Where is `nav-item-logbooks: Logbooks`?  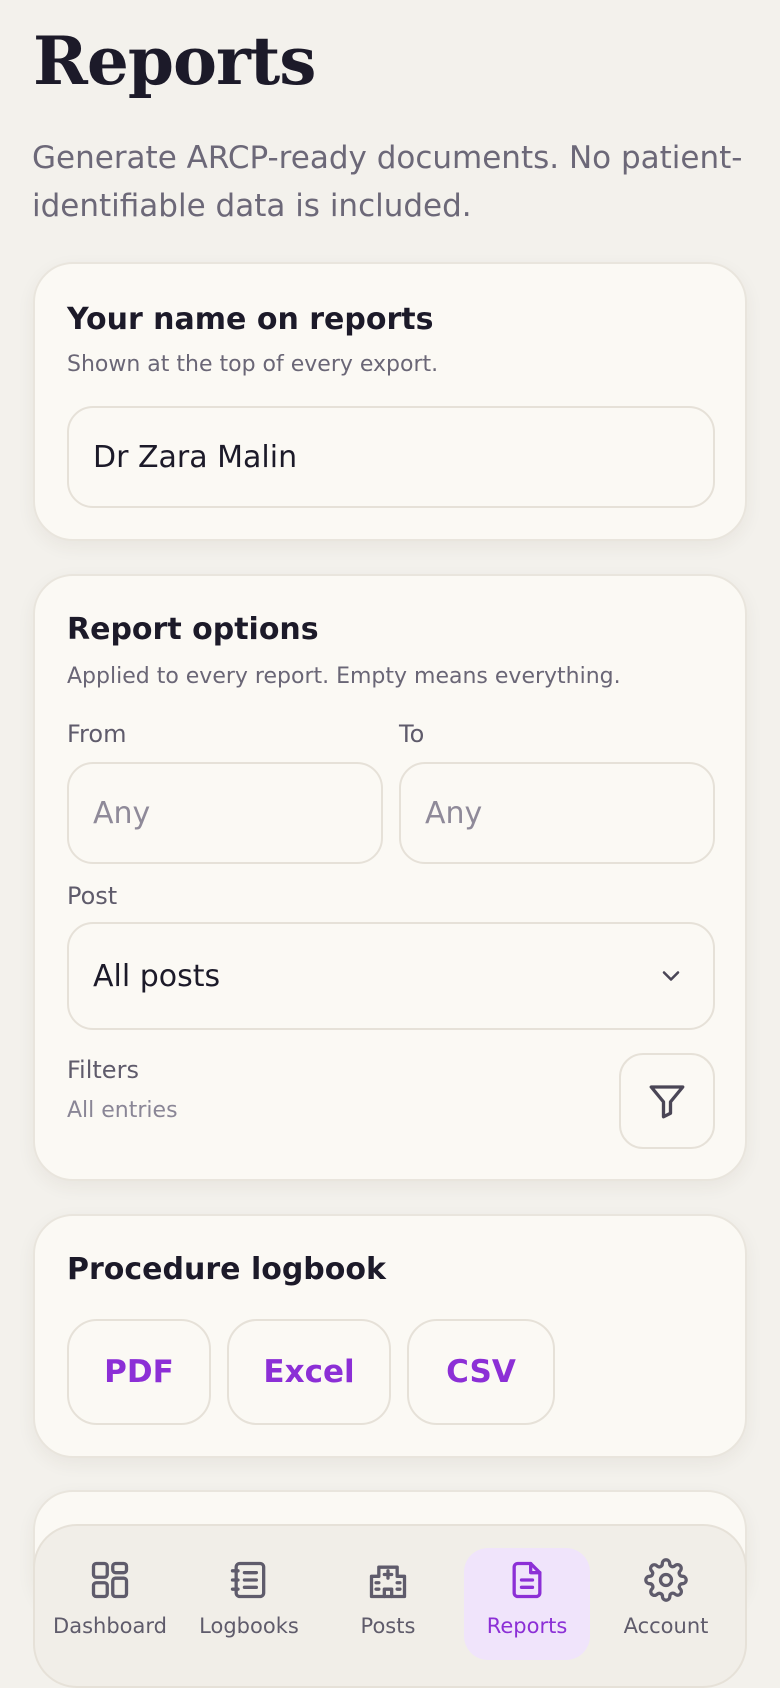
nav-item-logbooks: Logbooks is located at coordinates (249, 1604).